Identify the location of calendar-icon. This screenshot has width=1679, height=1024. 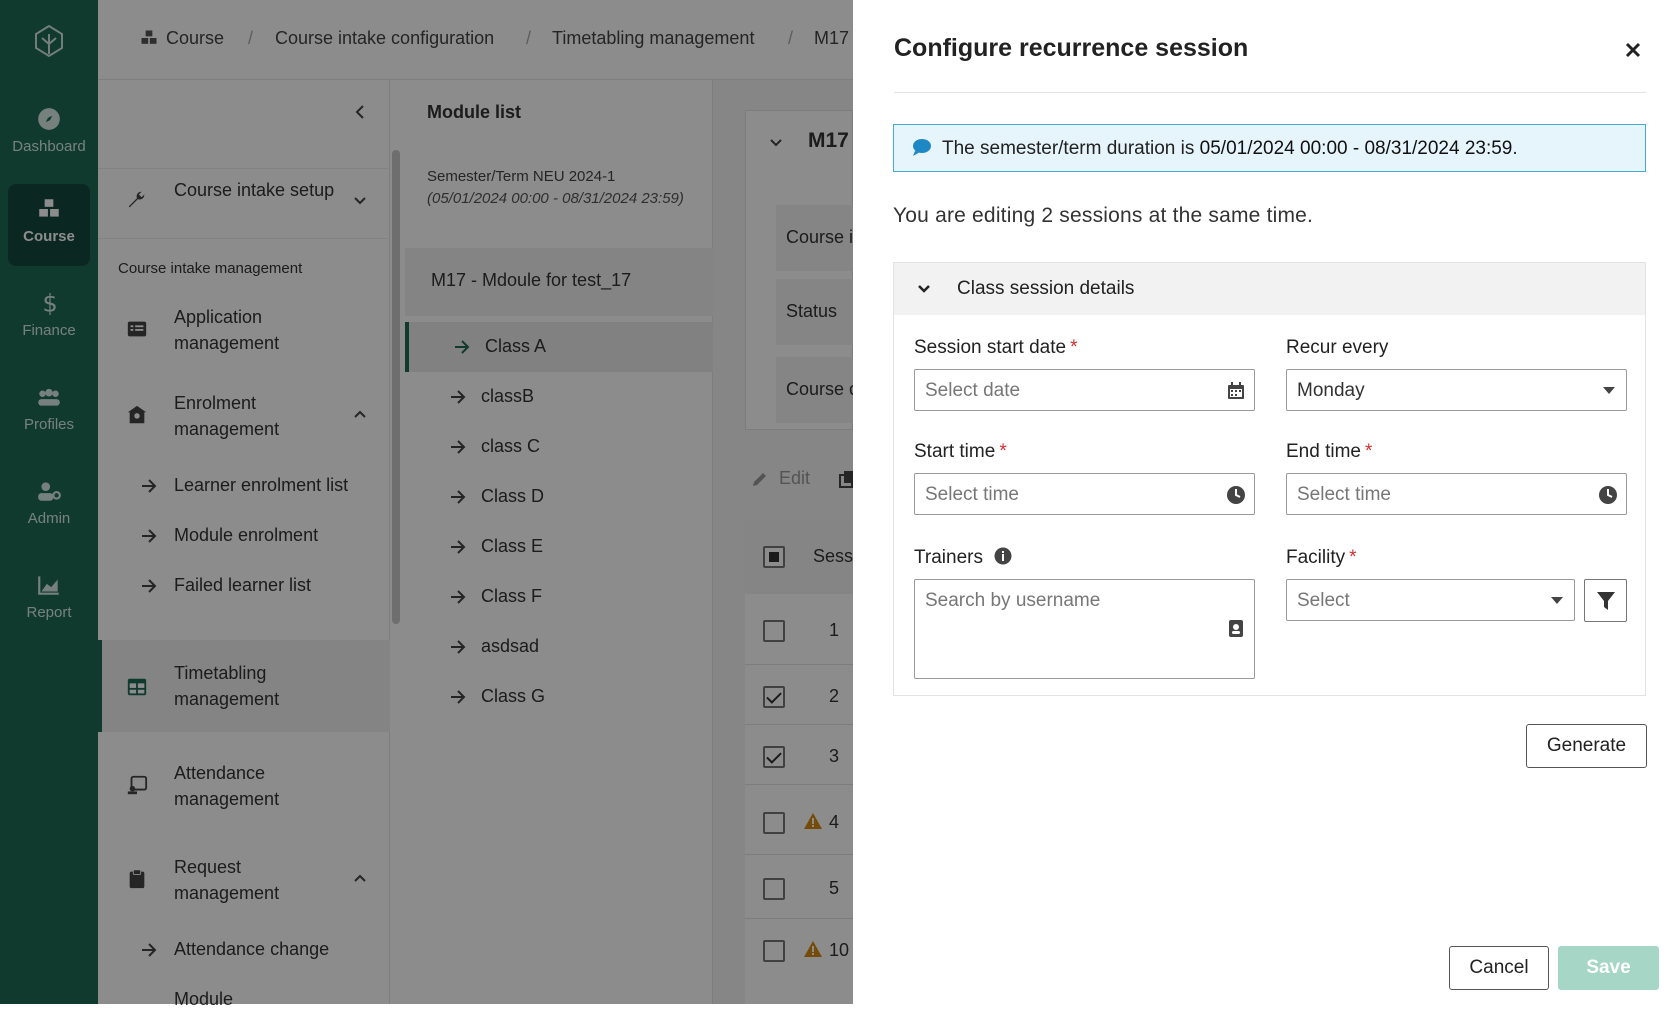
(1236, 390).